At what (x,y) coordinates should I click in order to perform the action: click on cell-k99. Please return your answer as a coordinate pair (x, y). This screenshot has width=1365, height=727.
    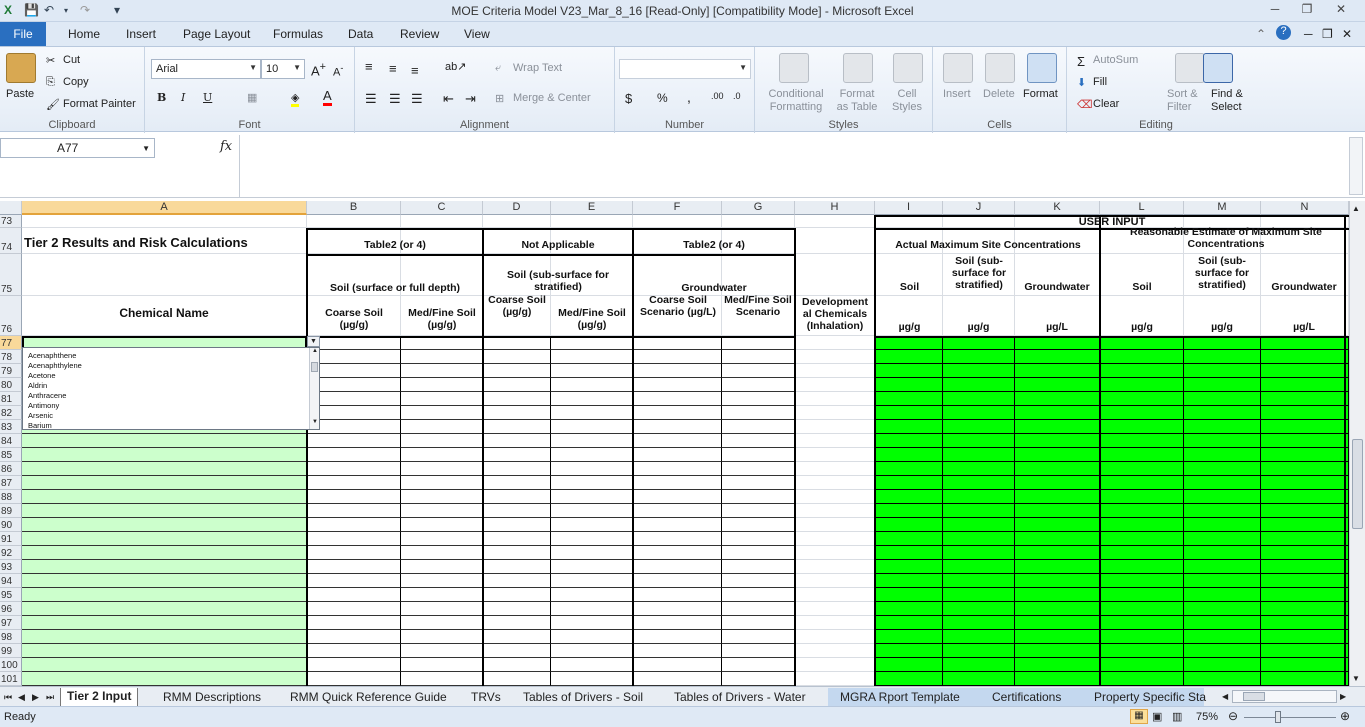
    Looking at the image, I should click on (1057, 651).